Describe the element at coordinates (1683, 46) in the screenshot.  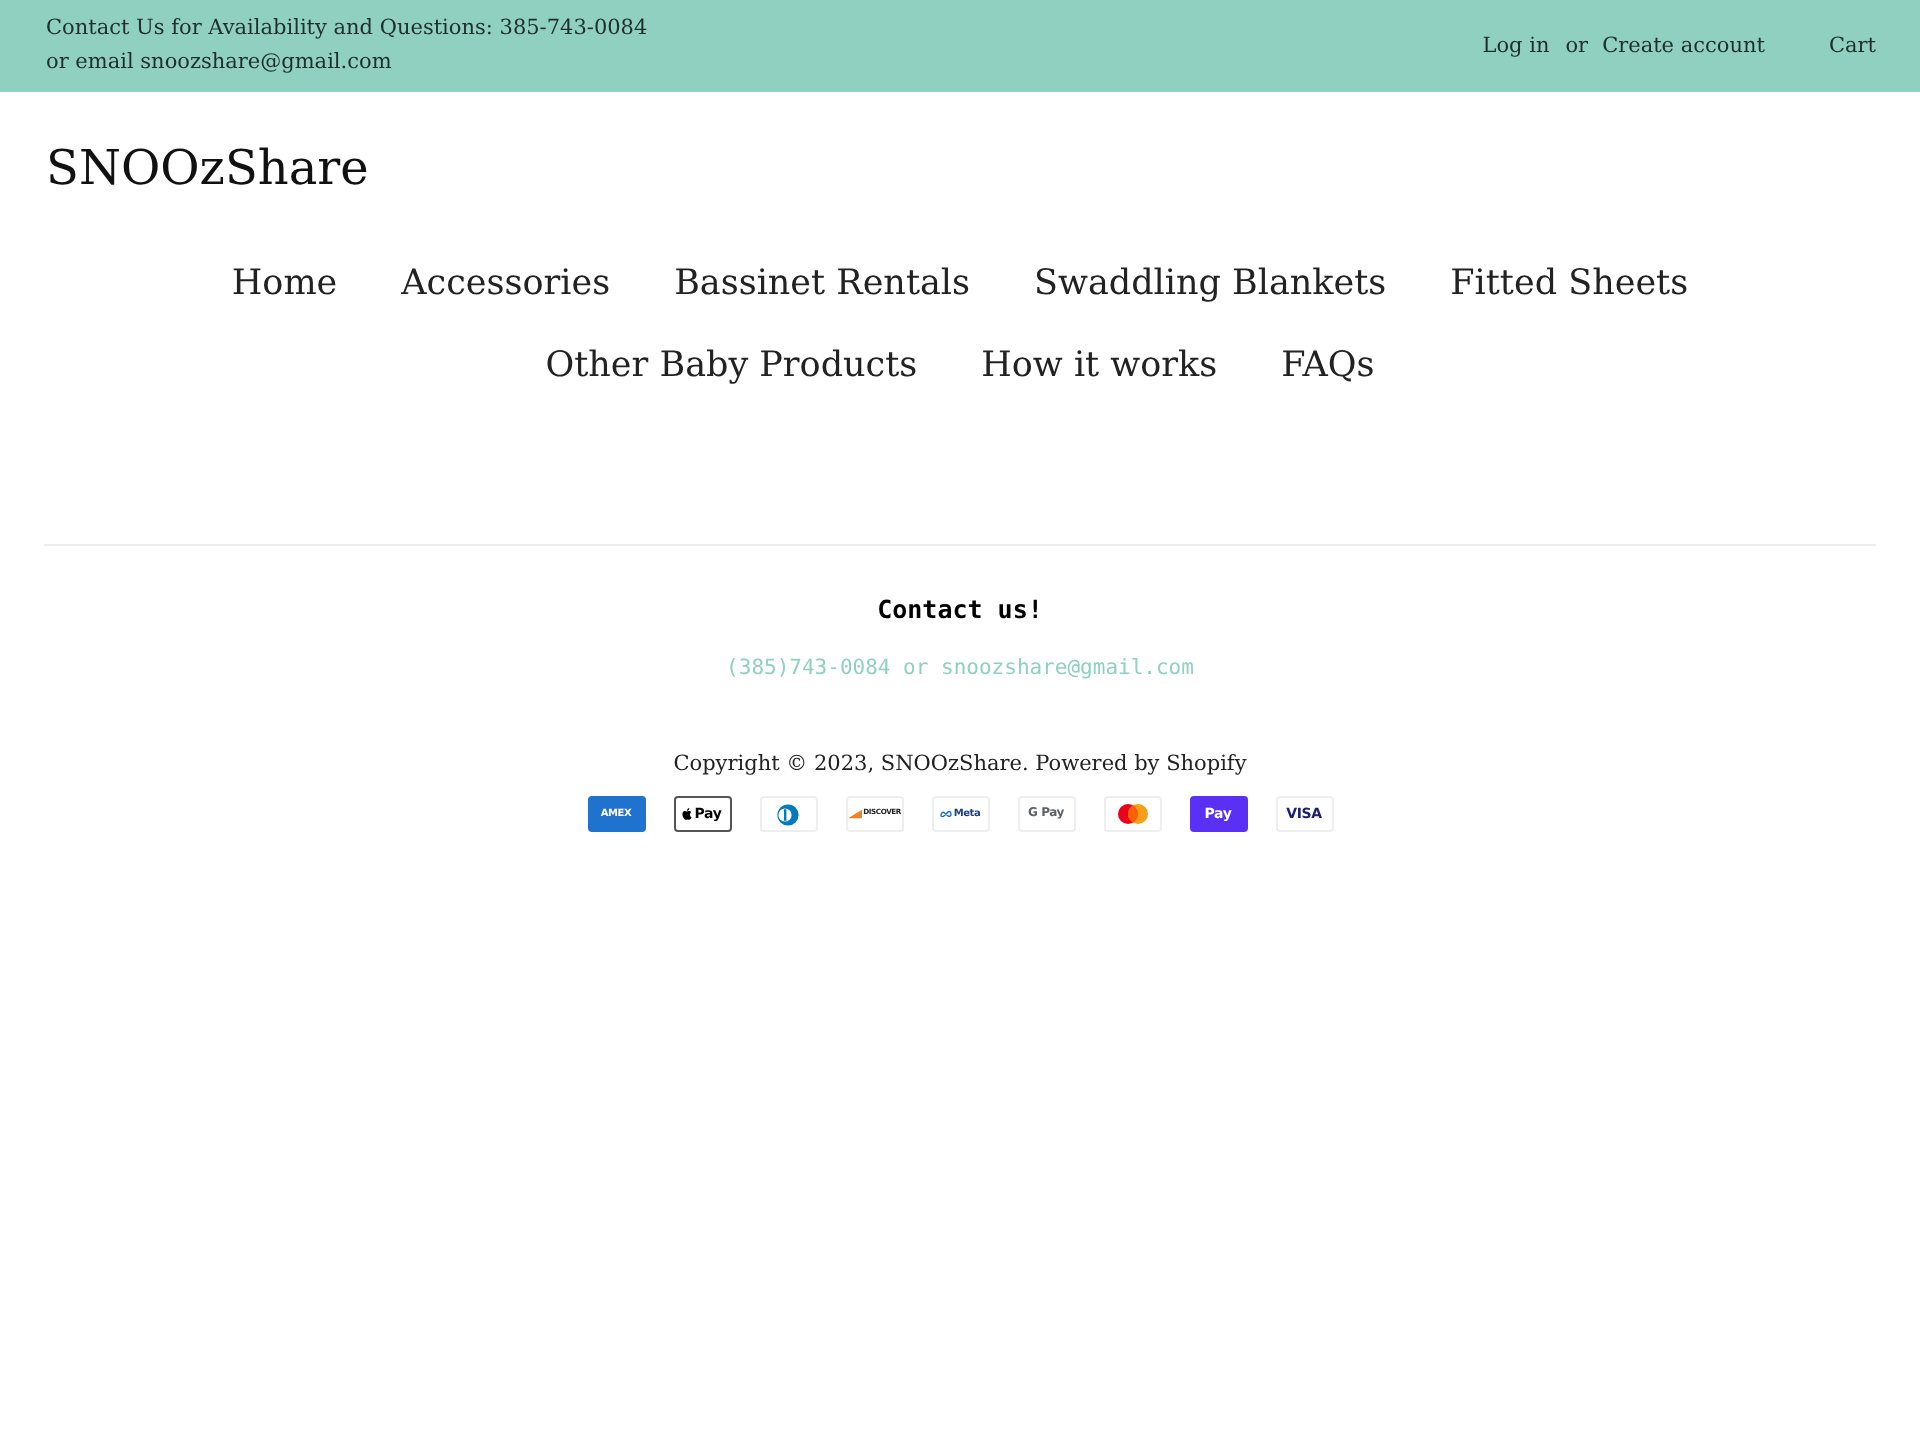
I see `create-account-link: Create account` at that location.